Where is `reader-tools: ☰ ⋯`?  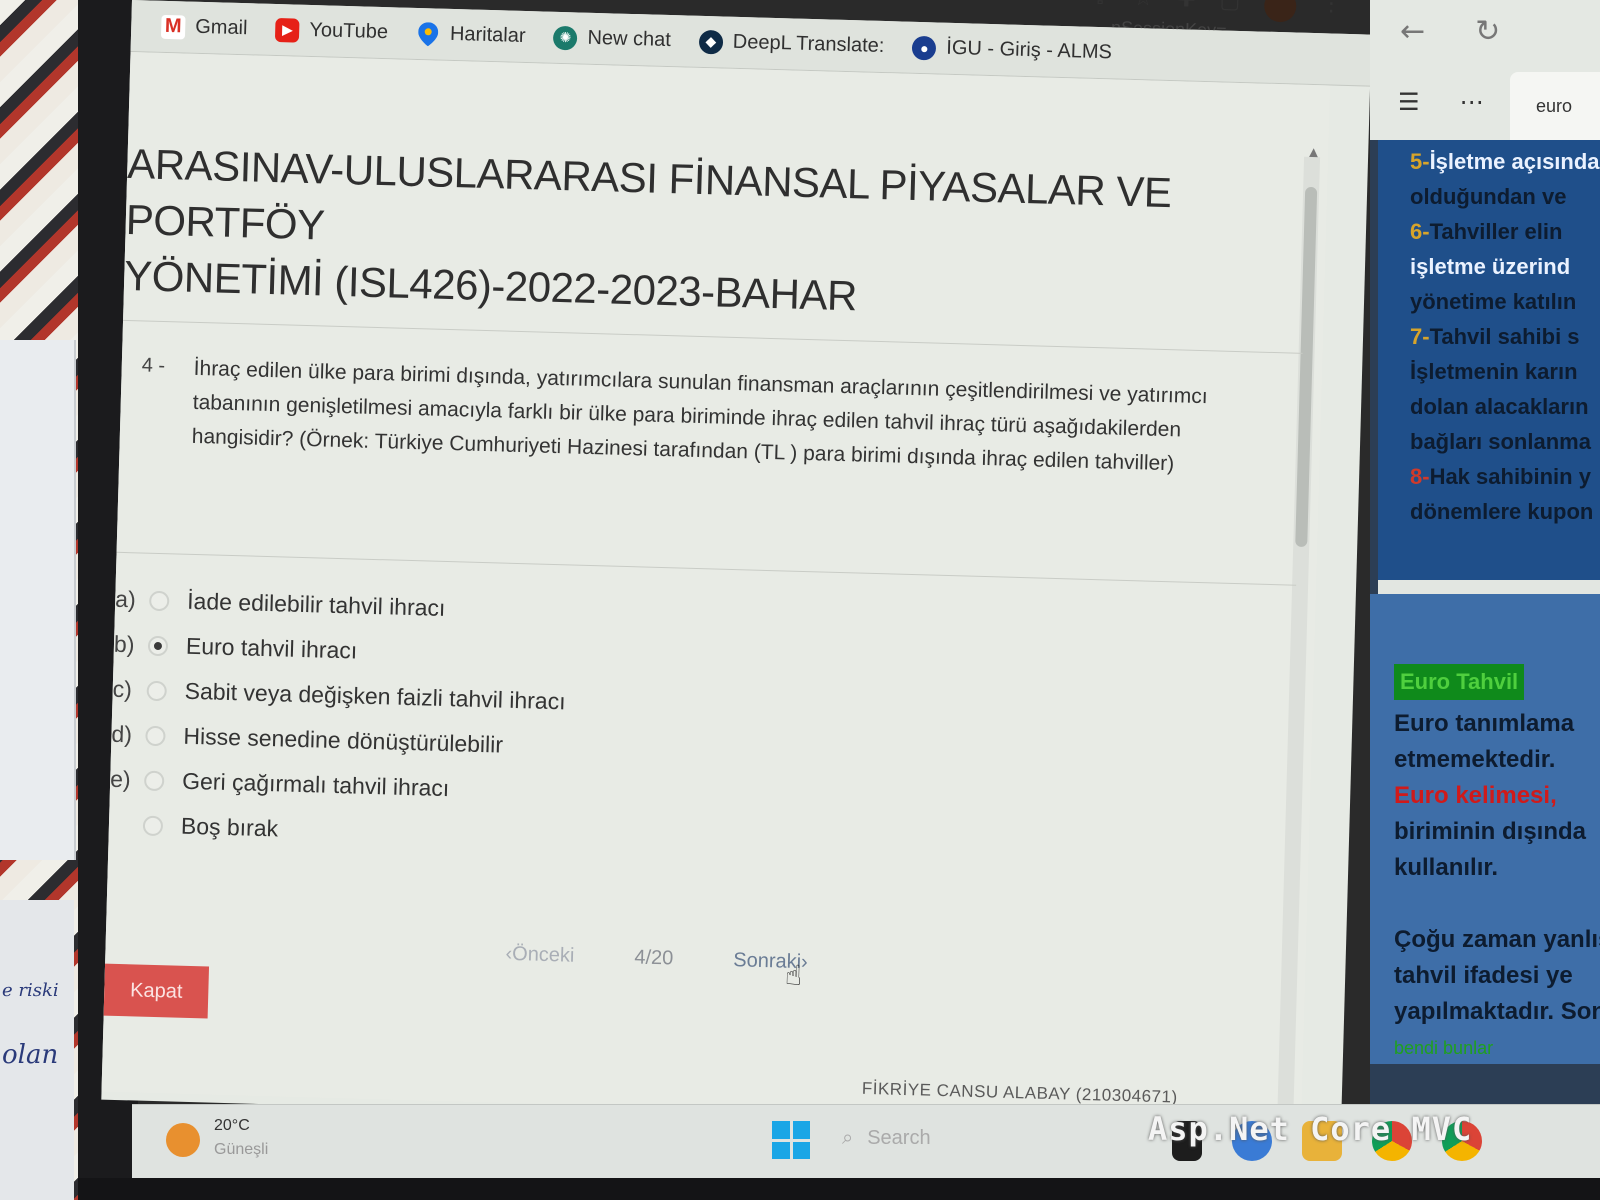 reader-tools: ☰ ⋯ is located at coordinates (1441, 102).